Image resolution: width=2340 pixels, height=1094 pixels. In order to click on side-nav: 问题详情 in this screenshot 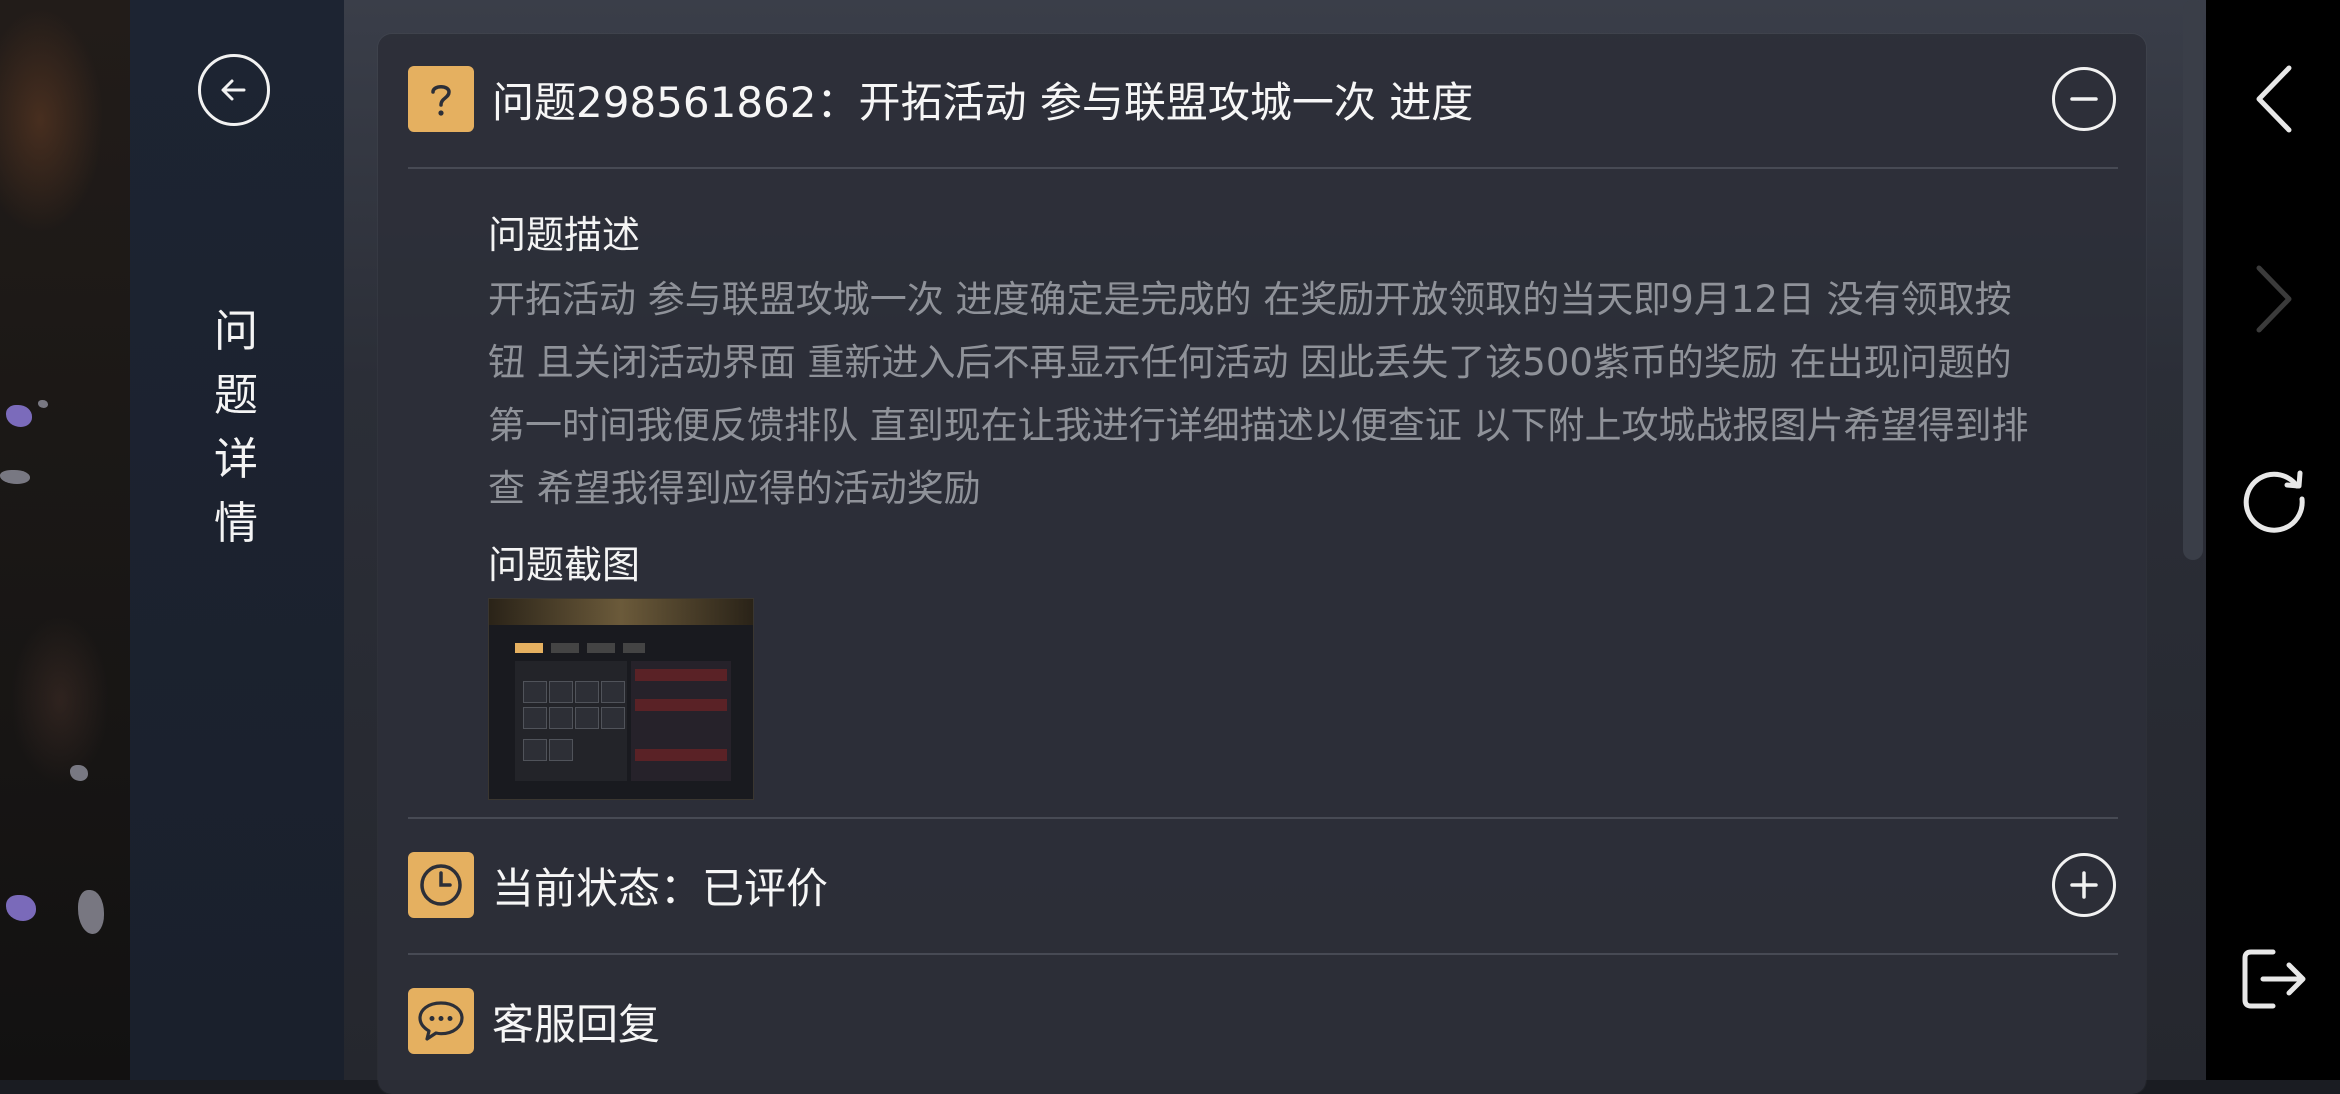, I will do `click(237, 540)`.